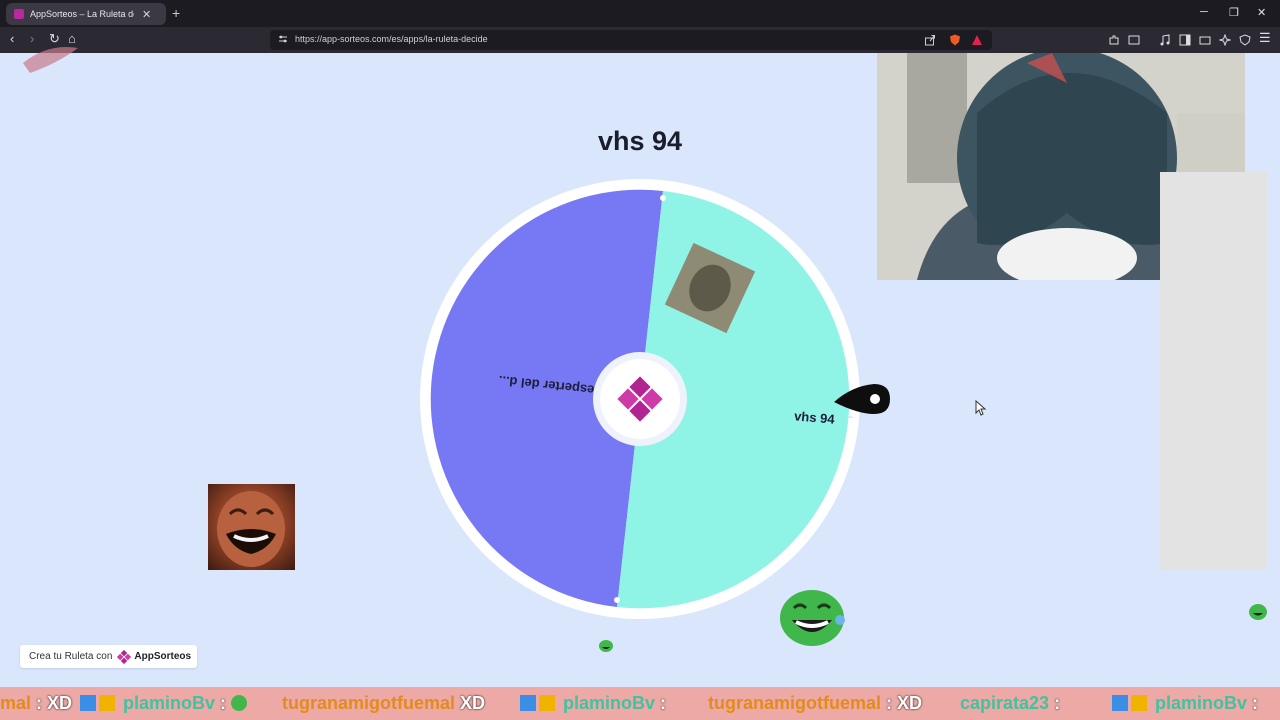 The height and width of the screenshot is (720, 1280). Describe the element at coordinates (930, 40) in the screenshot. I see `share-icon` at that location.